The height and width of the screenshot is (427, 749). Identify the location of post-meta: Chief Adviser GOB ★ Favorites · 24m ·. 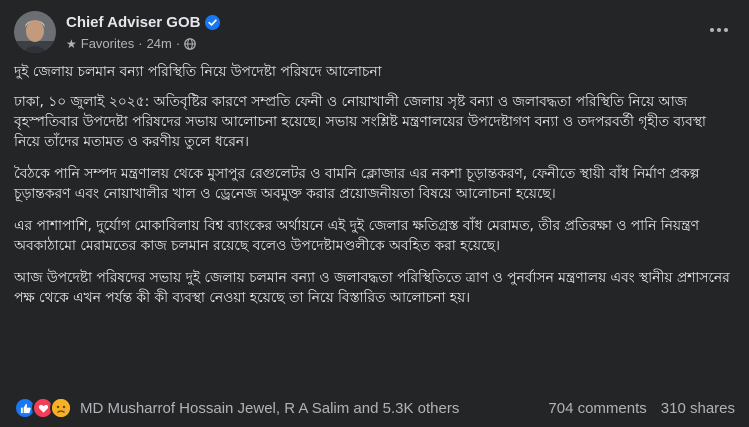
(400, 31).